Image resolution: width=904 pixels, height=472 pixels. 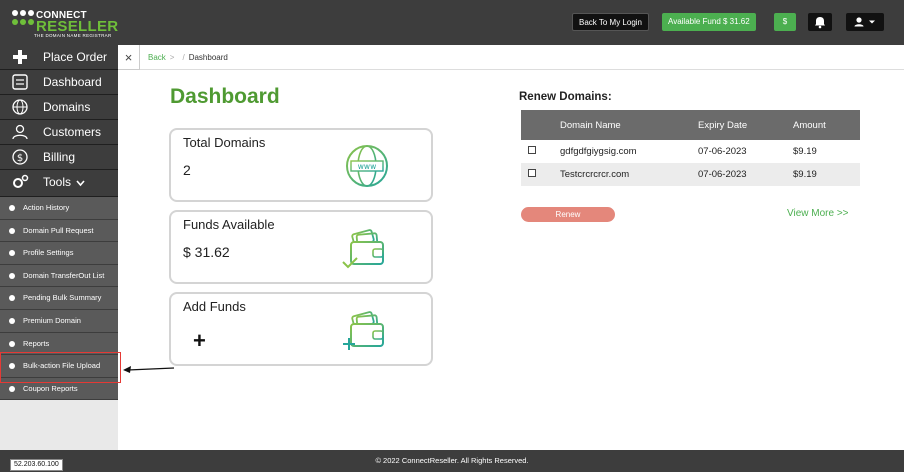 I want to click on column-header-domain-name: Domain Name, so click(x=629, y=125).